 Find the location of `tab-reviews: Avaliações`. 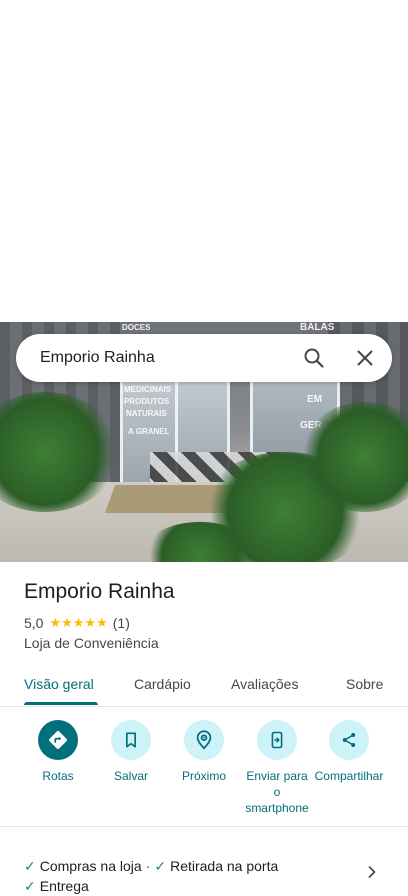

tab-reviews: Avaliações is located at coordinates (264, 685).